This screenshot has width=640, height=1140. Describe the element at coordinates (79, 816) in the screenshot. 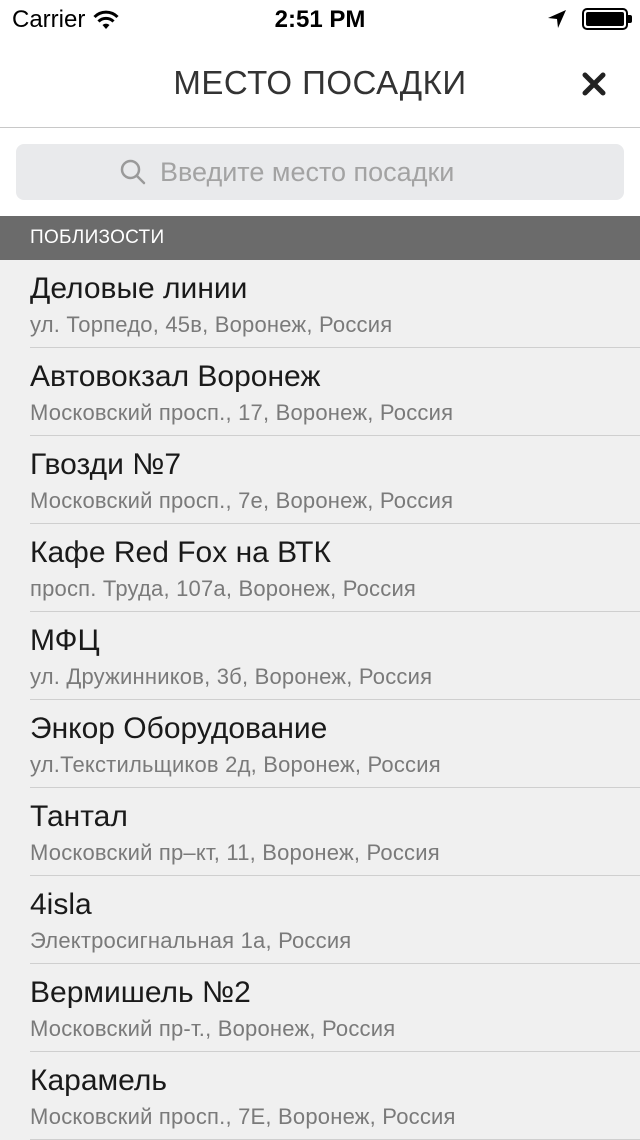

I see `place-title: Тантал` at that location.